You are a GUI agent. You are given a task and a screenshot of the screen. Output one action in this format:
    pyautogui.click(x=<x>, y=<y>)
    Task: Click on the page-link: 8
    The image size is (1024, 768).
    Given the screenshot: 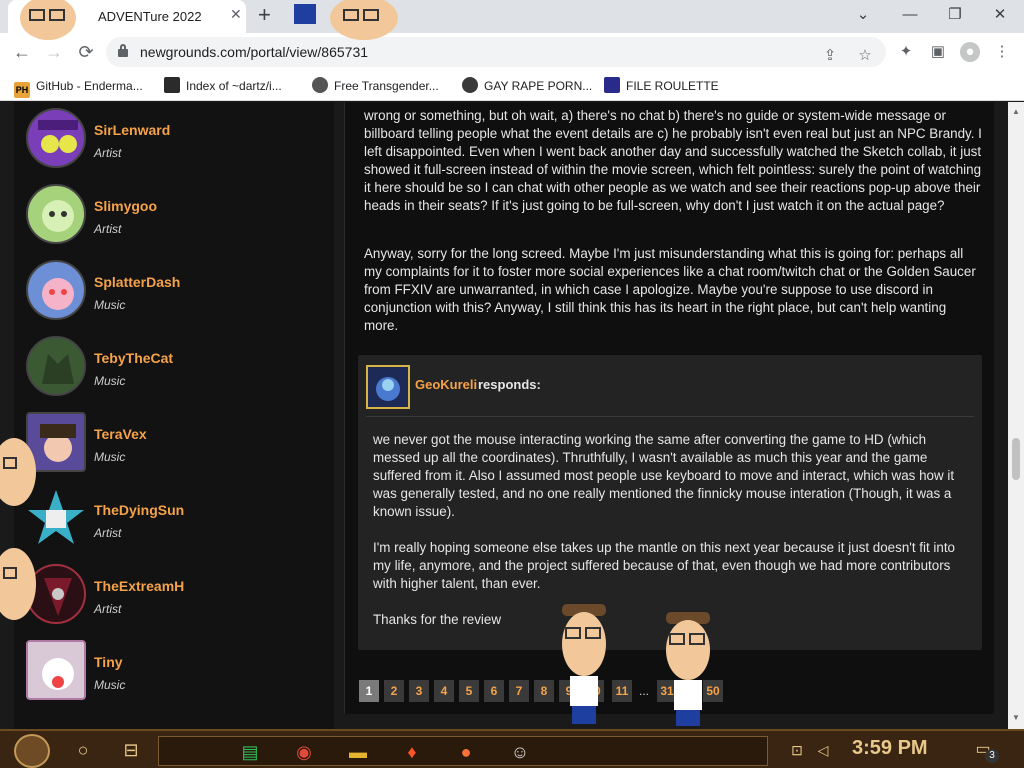 What is the action you would take?
    pyautogui.click(x=544, y=691)
    